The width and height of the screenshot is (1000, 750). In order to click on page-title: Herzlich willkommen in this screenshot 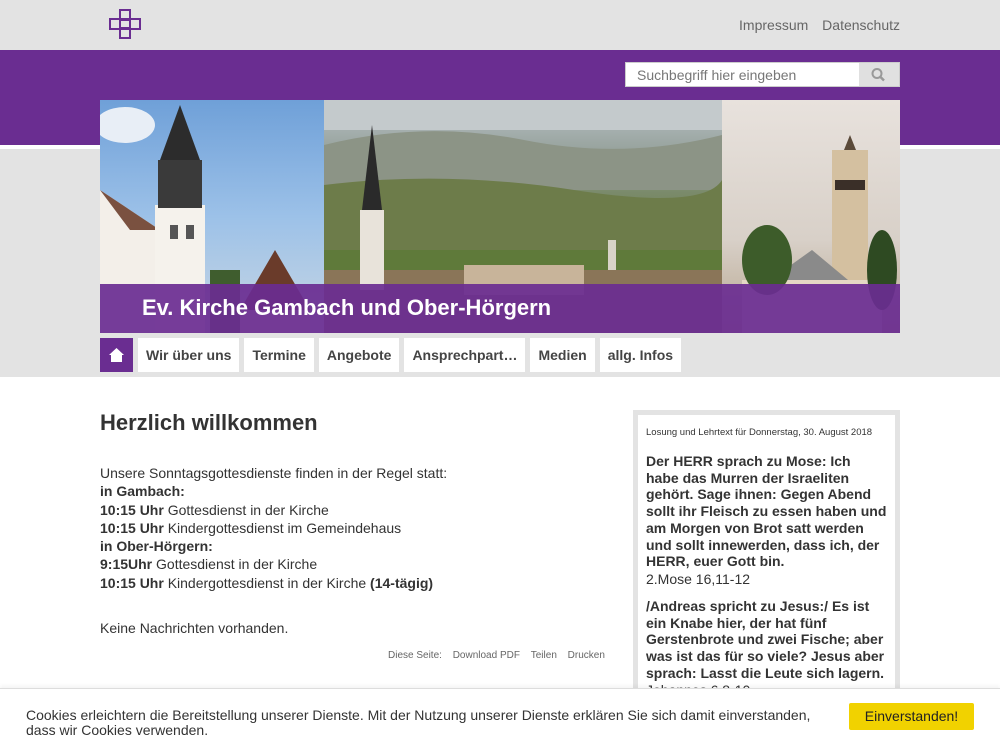, I will do `click(209, 422)`.